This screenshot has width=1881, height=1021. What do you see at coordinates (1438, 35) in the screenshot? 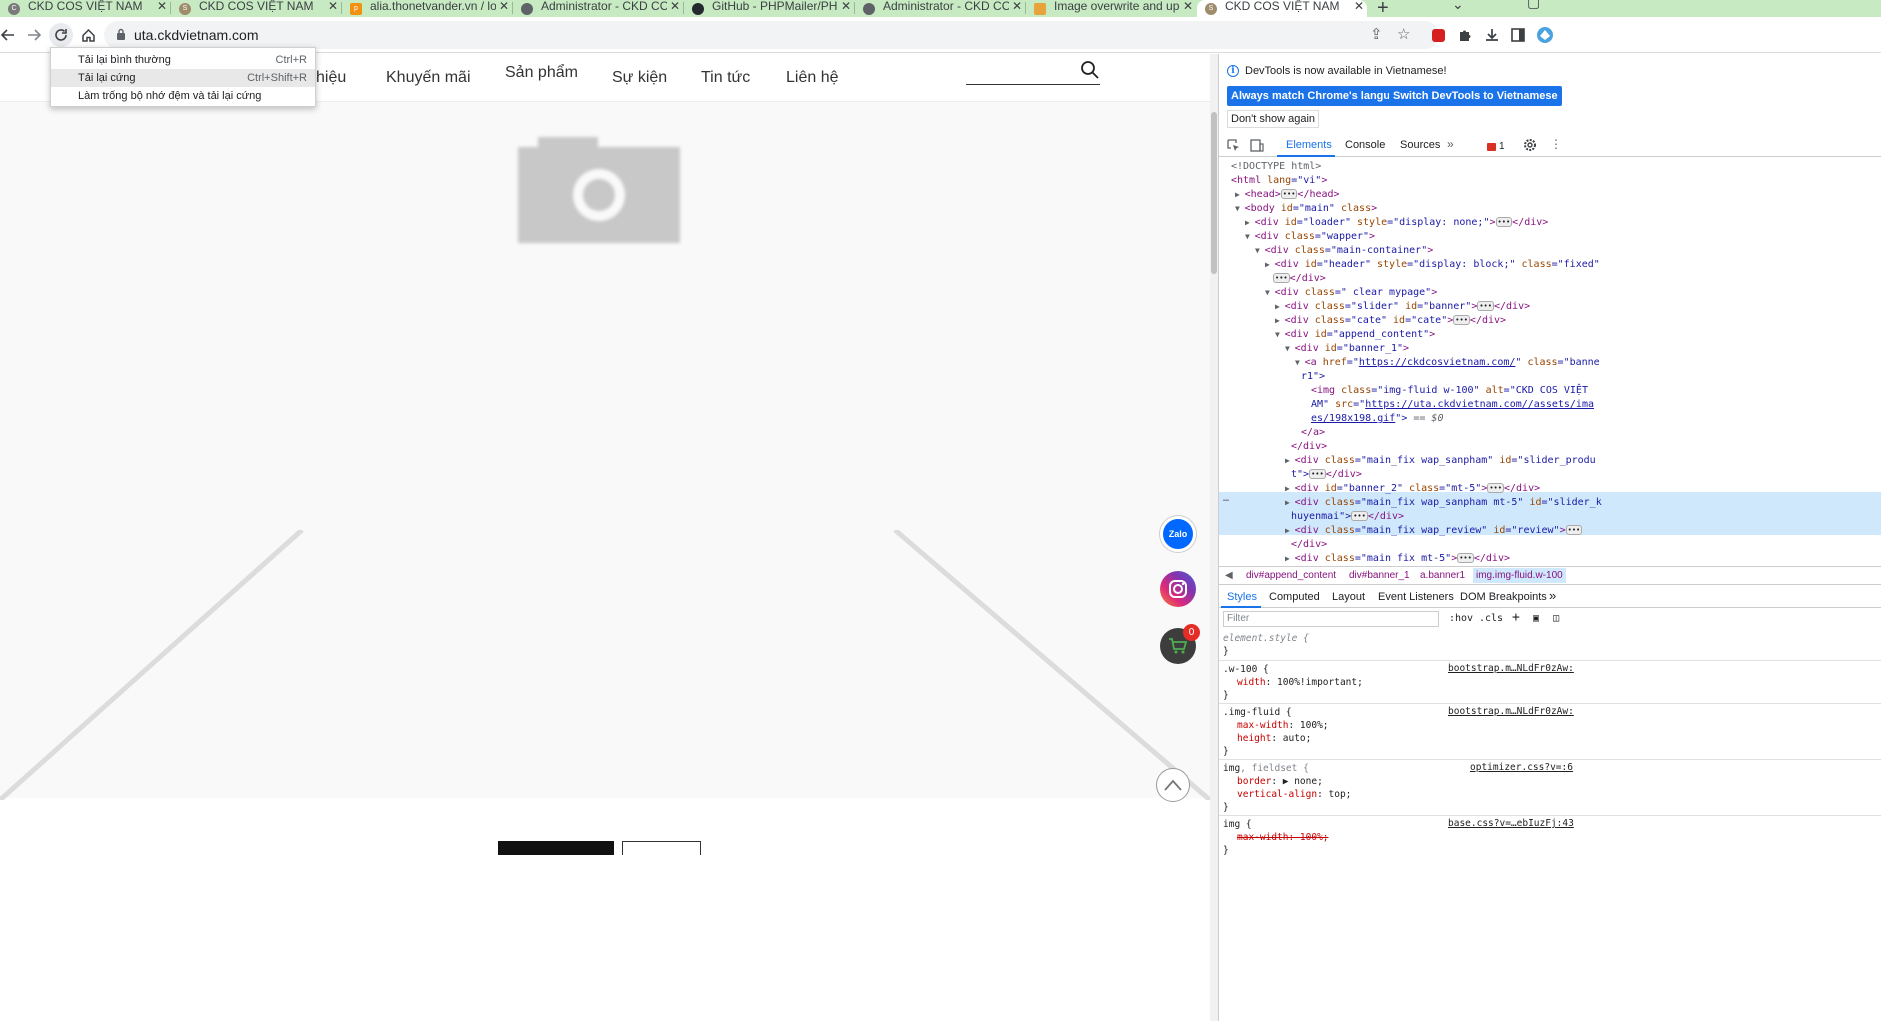
I see `extension-record-icon` at bounding box center [1438, 35].